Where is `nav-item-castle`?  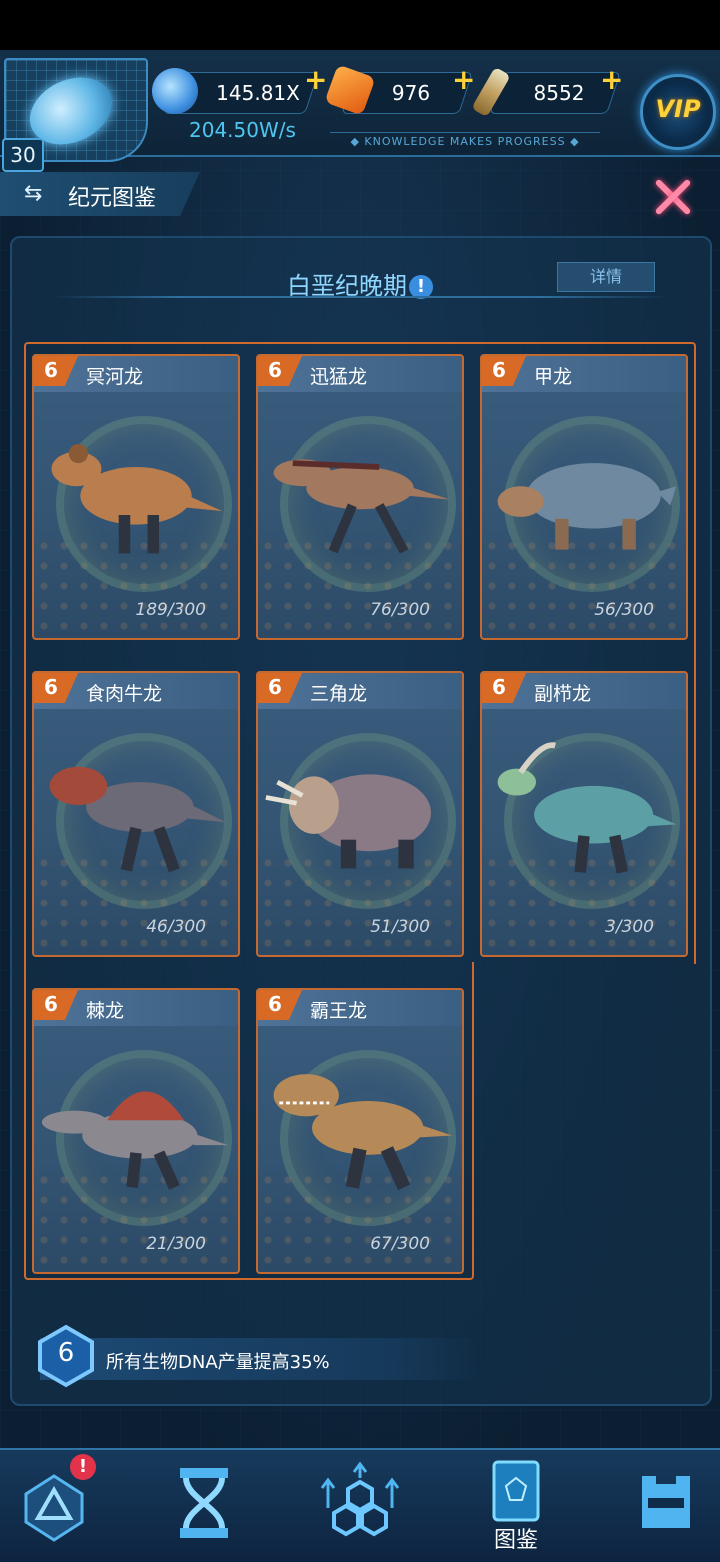
nav-item-castle is located at coordinates (666, 1505).